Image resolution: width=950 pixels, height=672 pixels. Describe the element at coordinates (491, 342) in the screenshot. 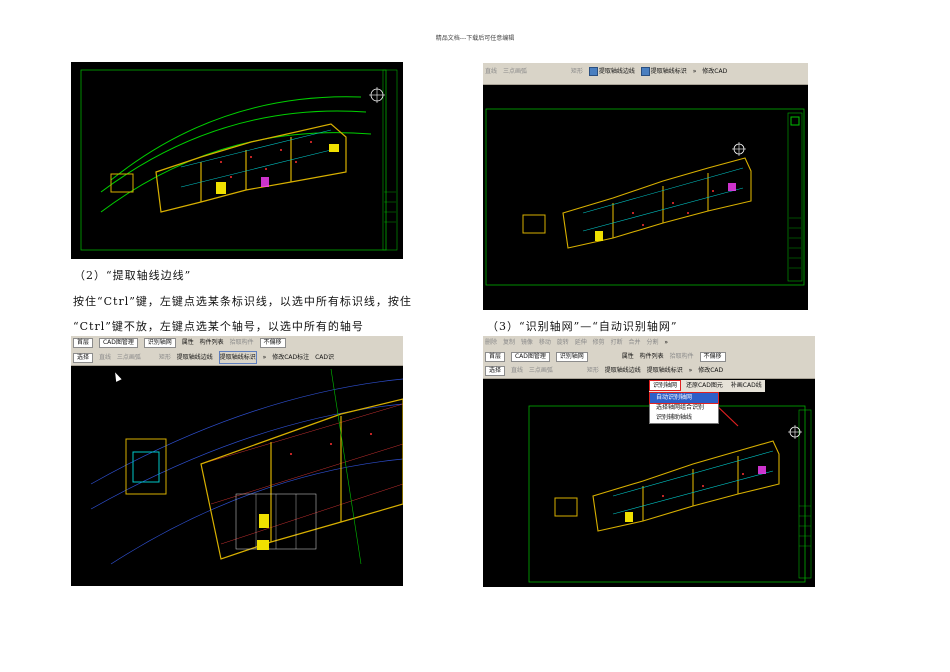

I see `delete-button: 删除` at that location.